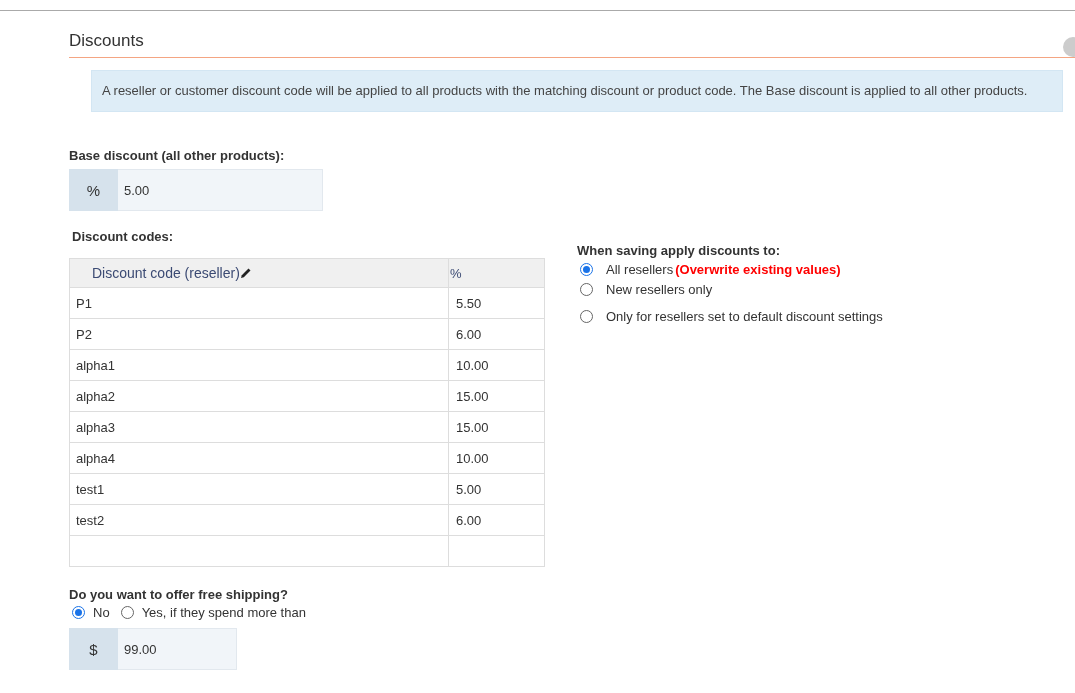  Describe the element at coordinates (744, 316) in the screenshot. I see `option-label: Only for resellers set to default discount settings` at that location.